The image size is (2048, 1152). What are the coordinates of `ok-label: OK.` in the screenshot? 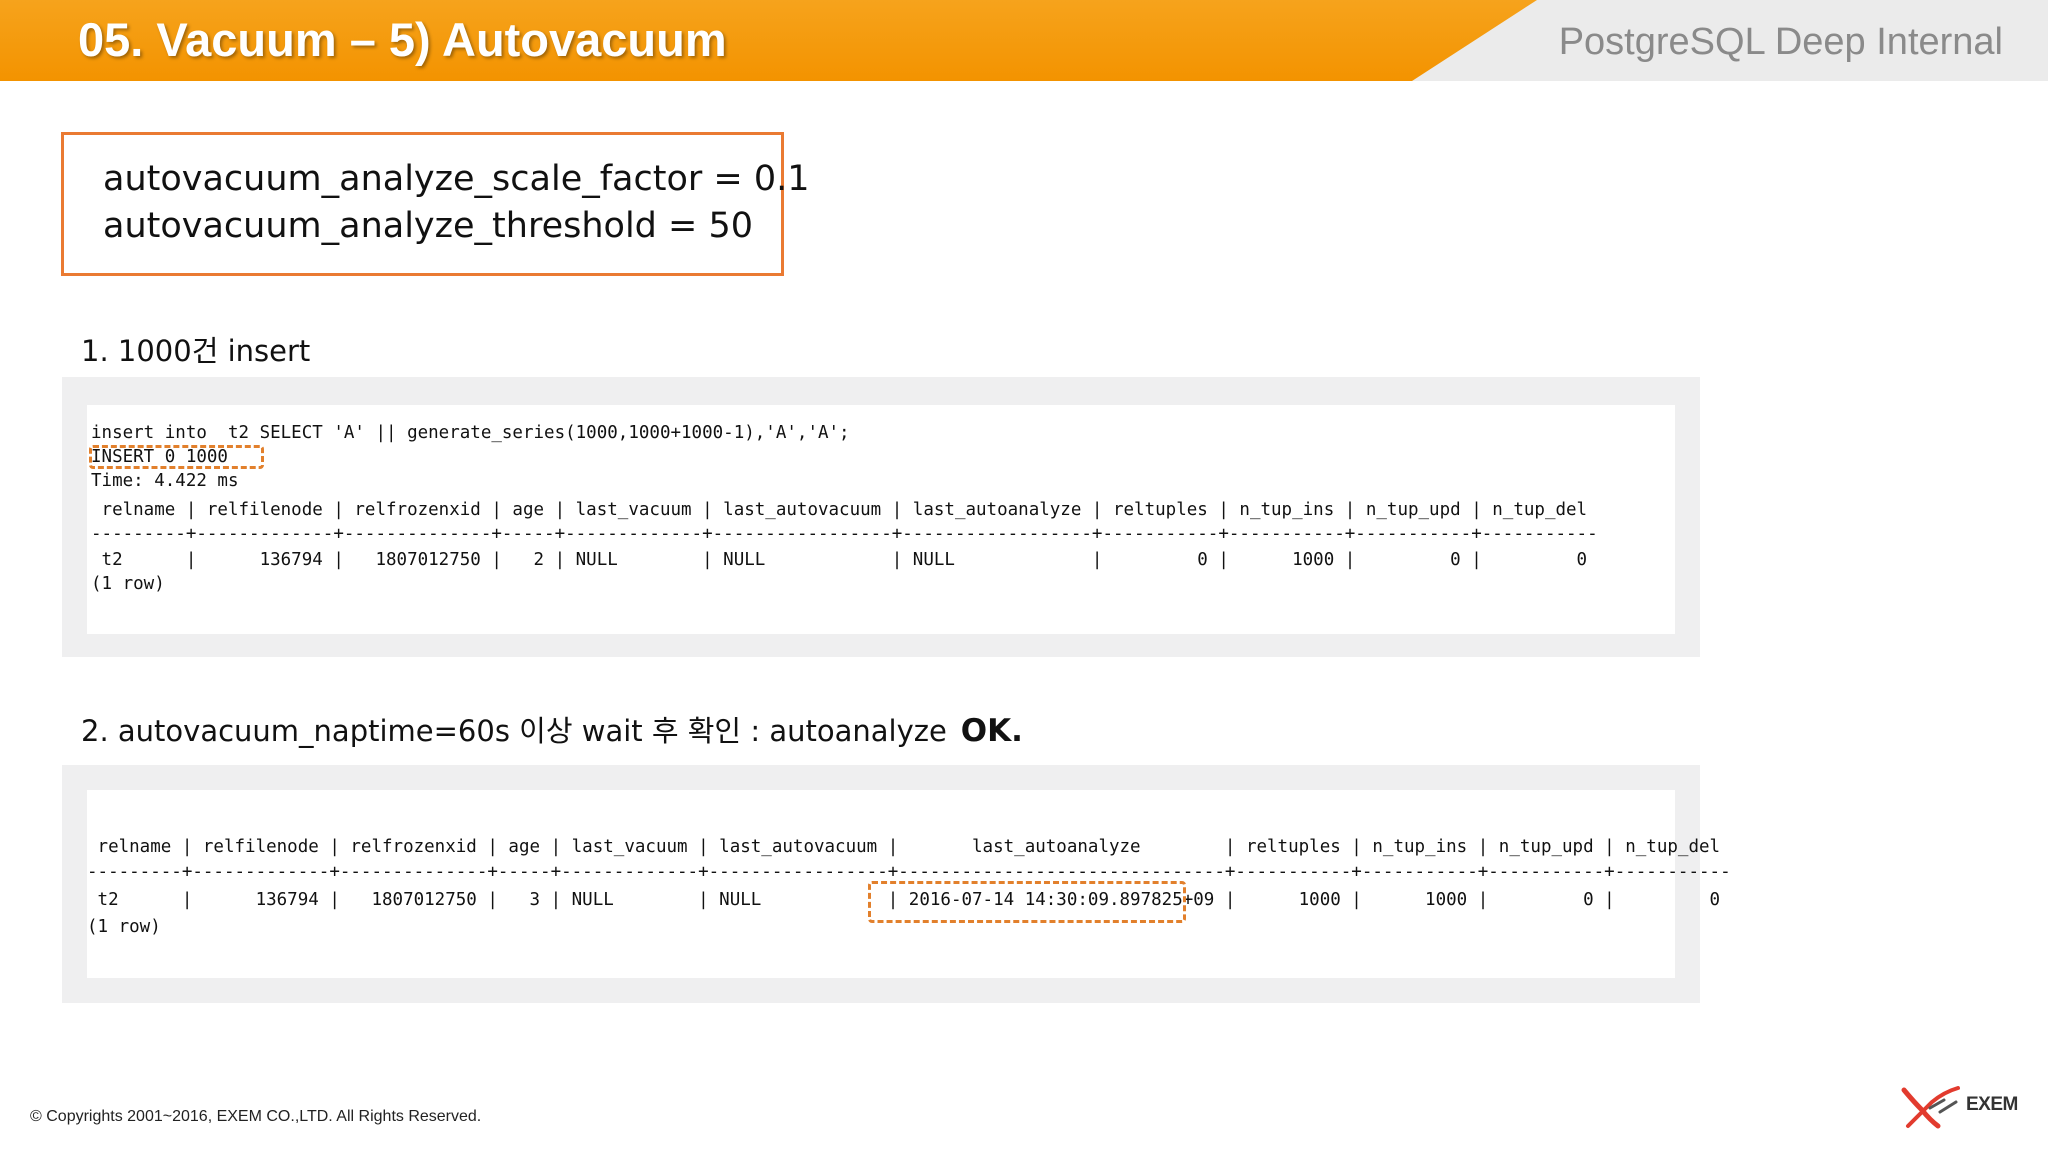 It's located at (991, 731).